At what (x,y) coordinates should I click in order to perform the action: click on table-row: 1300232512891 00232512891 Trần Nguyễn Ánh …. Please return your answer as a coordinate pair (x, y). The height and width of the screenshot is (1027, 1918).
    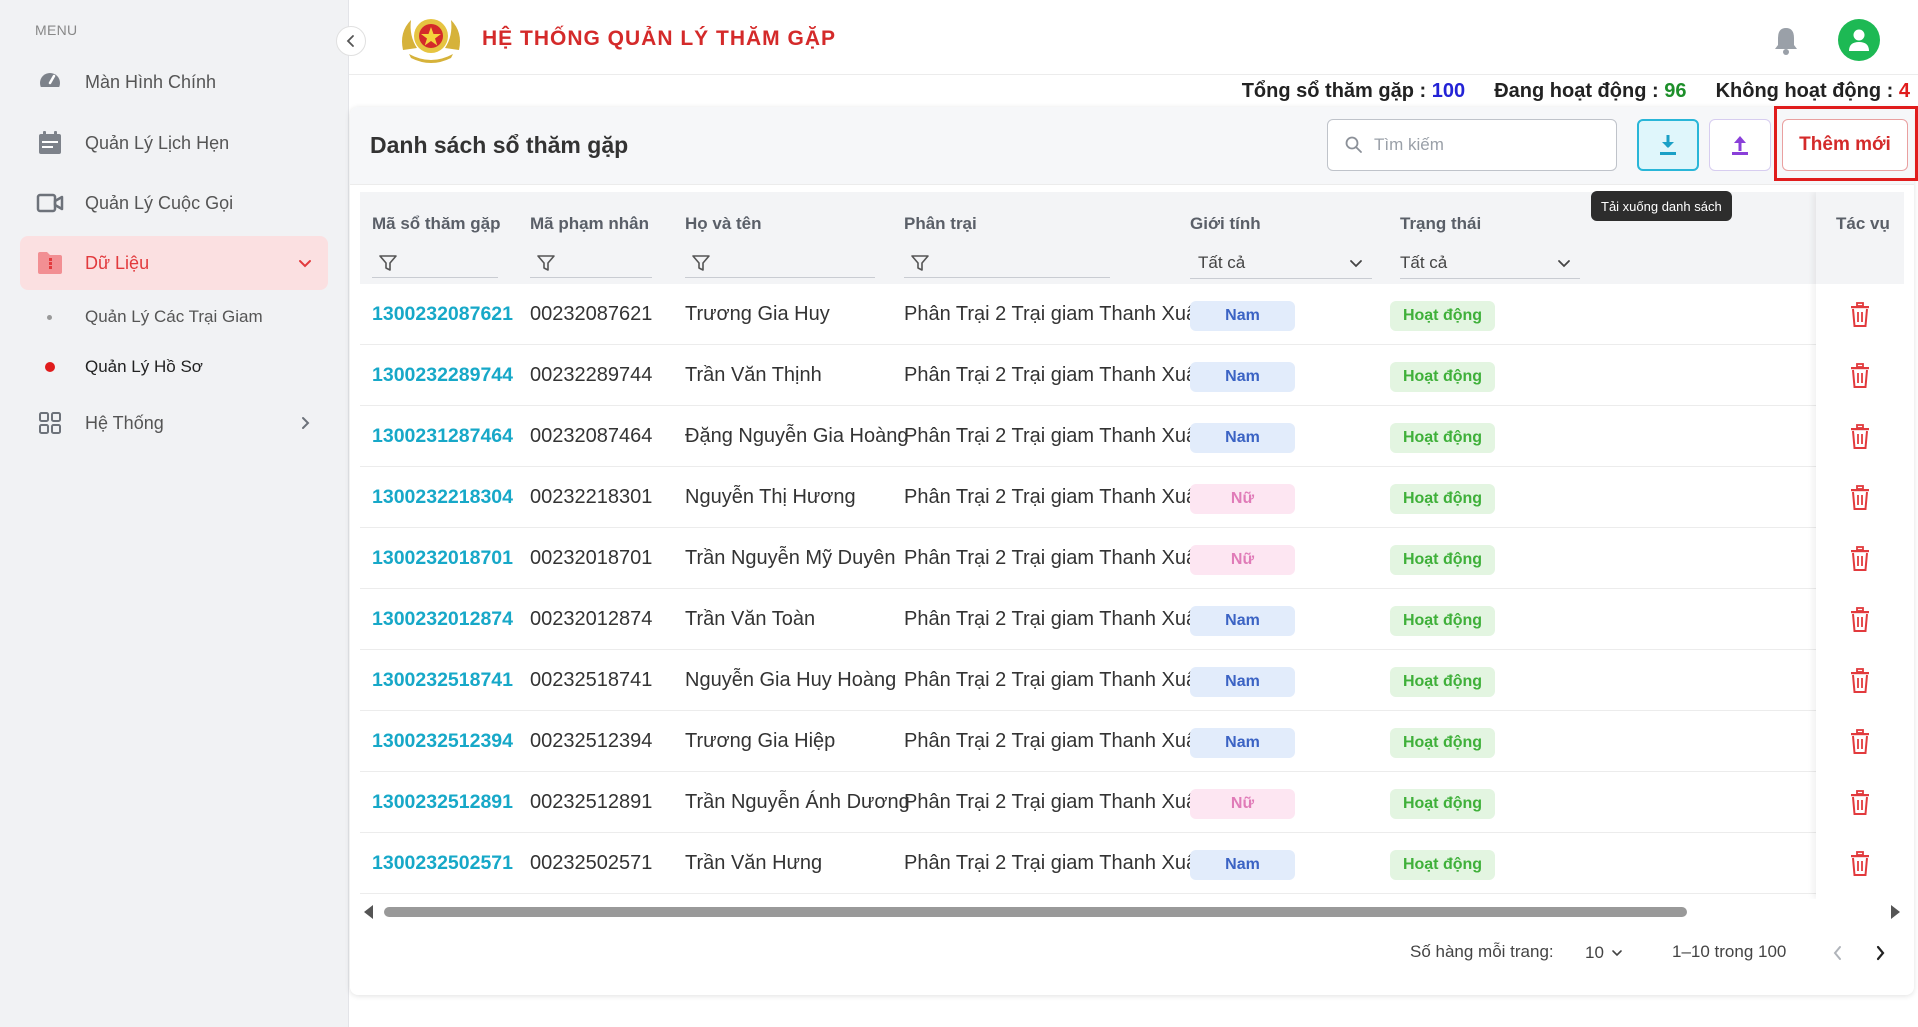
    Looking at the image, I should click on (1132, 802).